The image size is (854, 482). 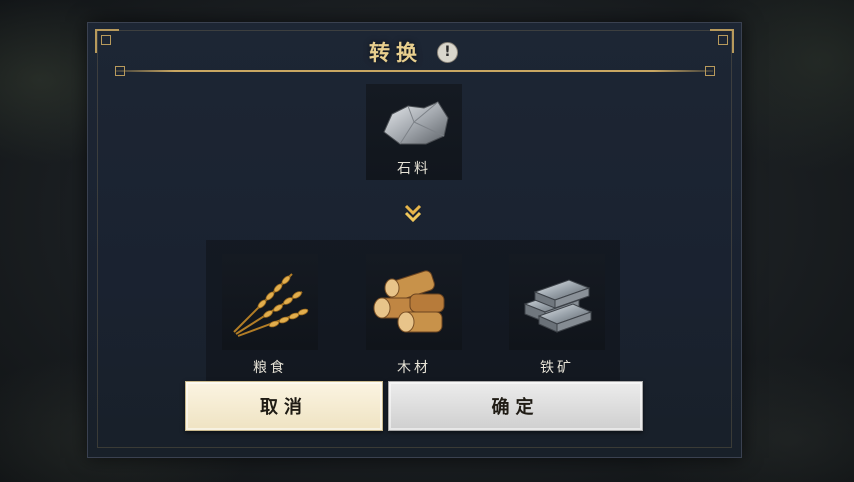 What do you see at coordinates (120, 71) in the screenshot?
I see `divider-ornament-left` at bounding box center [120, 71].